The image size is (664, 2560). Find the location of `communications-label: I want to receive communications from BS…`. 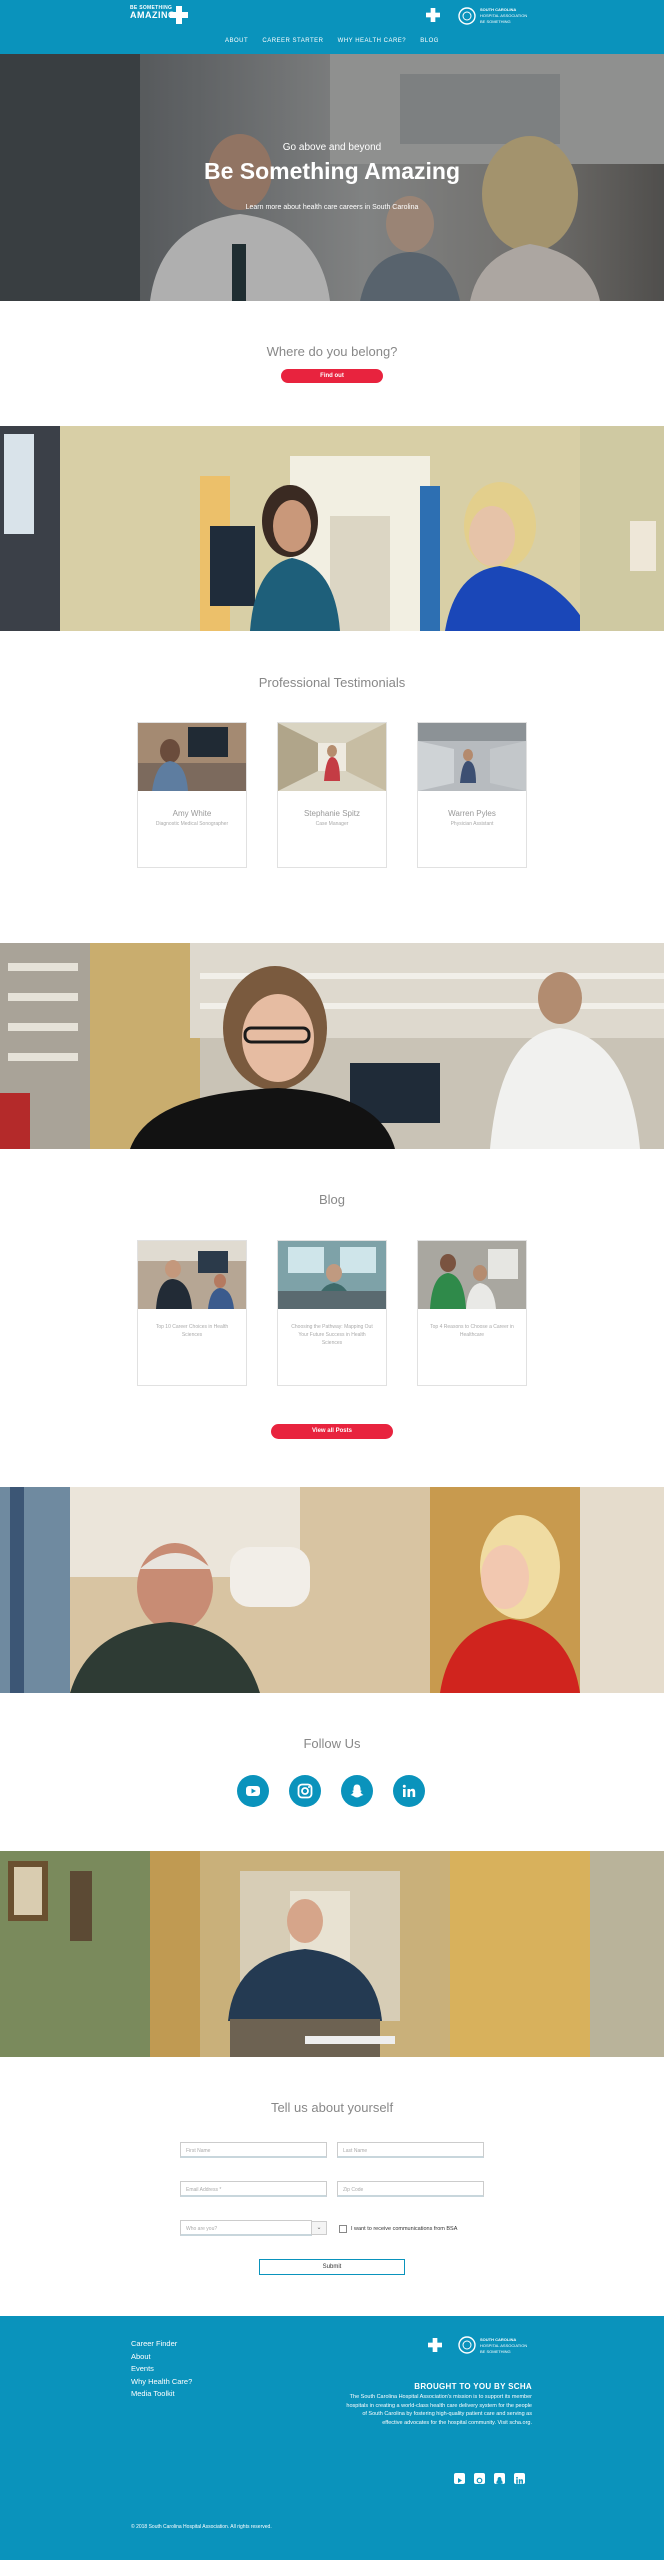

communications-label: I want to receive communications from BS… is located at coordinates (404, 2229).